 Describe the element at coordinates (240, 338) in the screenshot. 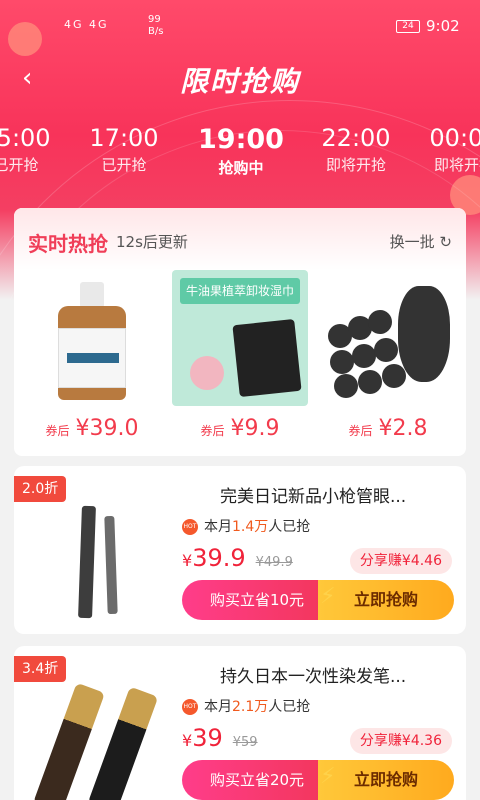

I see `product-image: 牛油果植萃卸妆湿巾` at that location.